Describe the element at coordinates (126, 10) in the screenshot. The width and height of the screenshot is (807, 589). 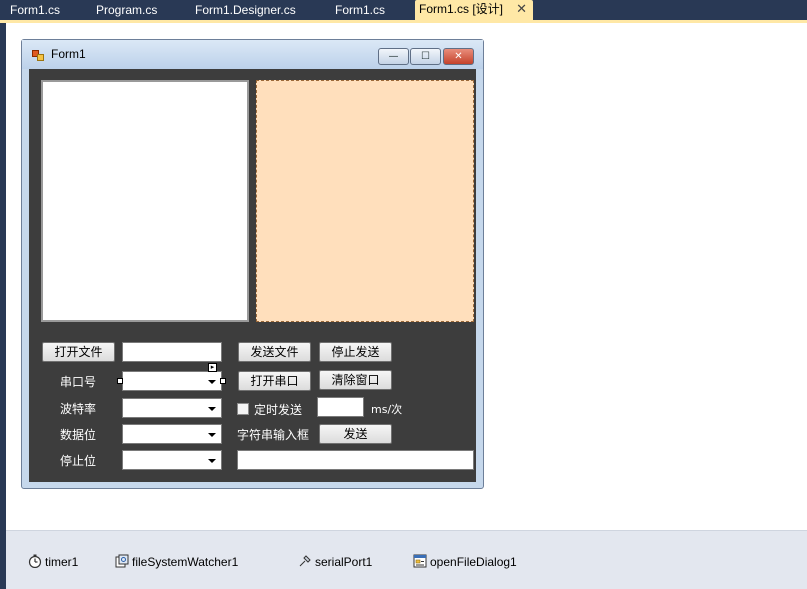
I see `tab-program-cs: Program.cs` at that location.